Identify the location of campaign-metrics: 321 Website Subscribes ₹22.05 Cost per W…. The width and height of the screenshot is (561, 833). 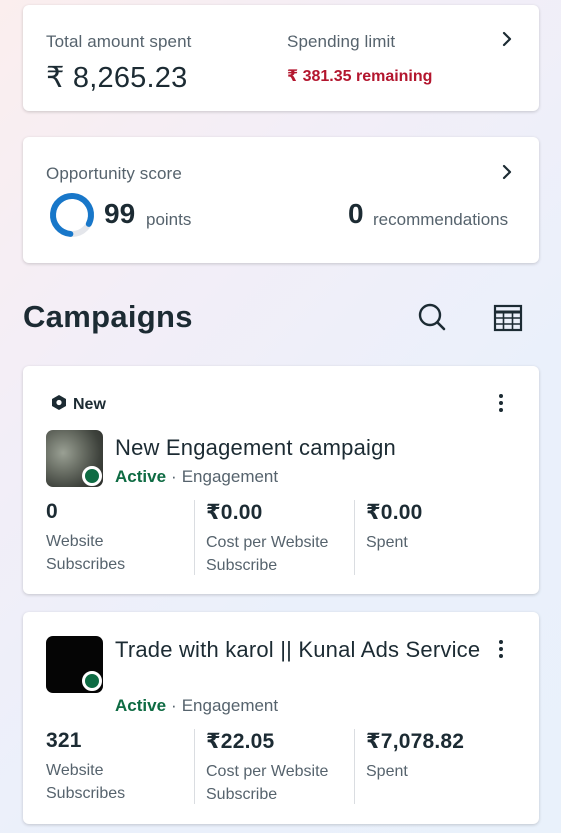
(281, 766).